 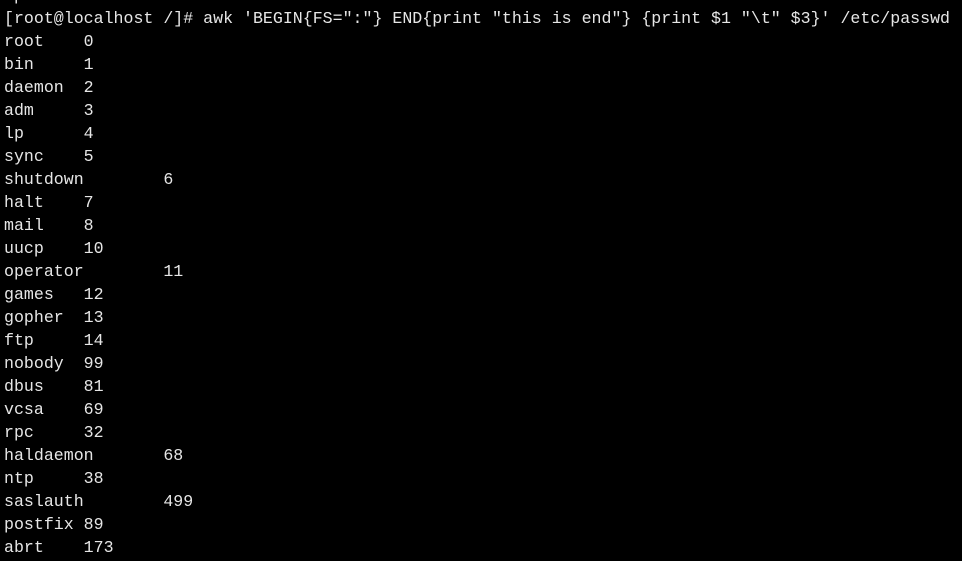 I want to click on output-name: ntp, so click(x=19, y=478).